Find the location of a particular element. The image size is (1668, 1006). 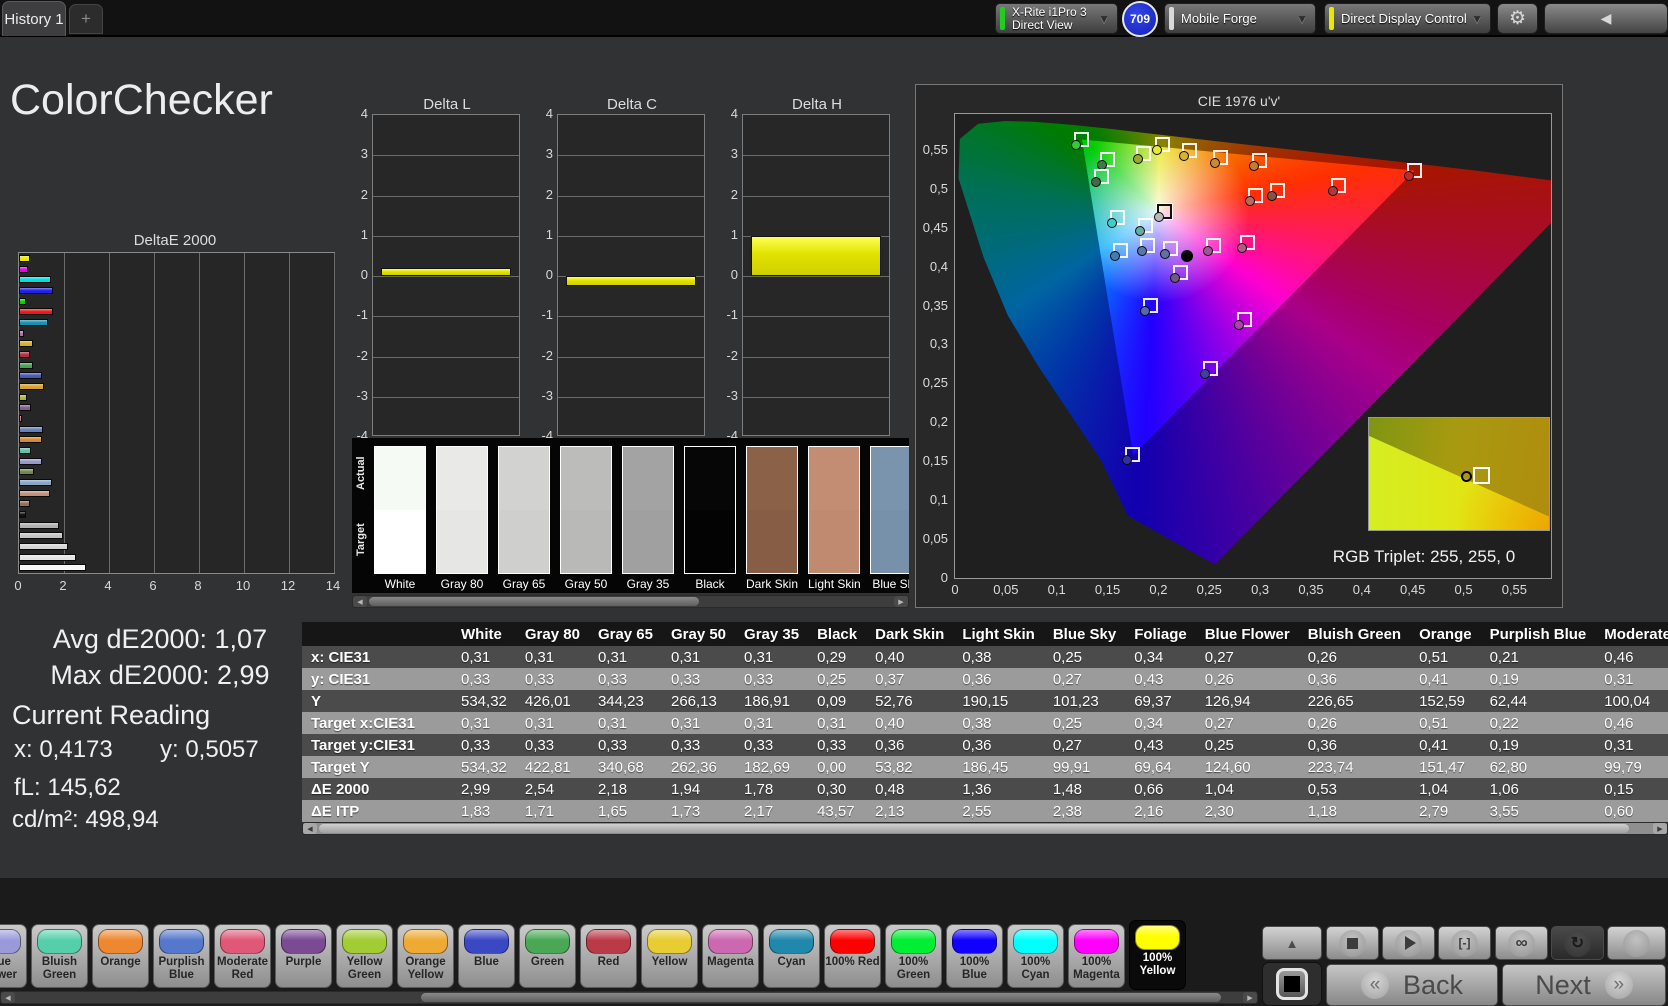

y-axis-tick-label: -3 is located at coordinates (362, 395).